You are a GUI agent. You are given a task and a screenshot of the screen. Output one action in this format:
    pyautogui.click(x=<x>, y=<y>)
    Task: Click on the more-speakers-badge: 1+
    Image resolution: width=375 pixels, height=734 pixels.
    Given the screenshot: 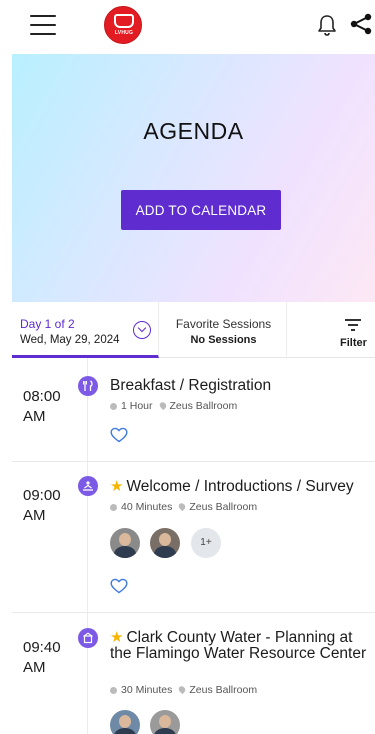 What is the action you would take?
    pyautogui.click(x=206, y=543)
    